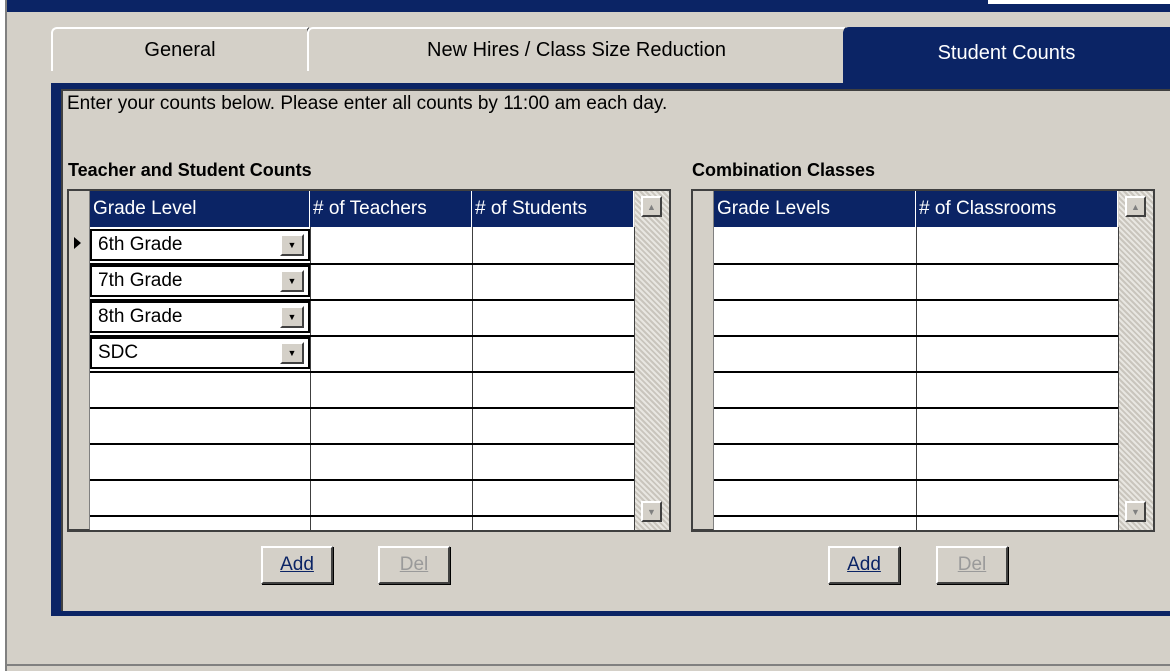  I want to click on grade-level-select: 7th Grade ▼, so click(200, 281).